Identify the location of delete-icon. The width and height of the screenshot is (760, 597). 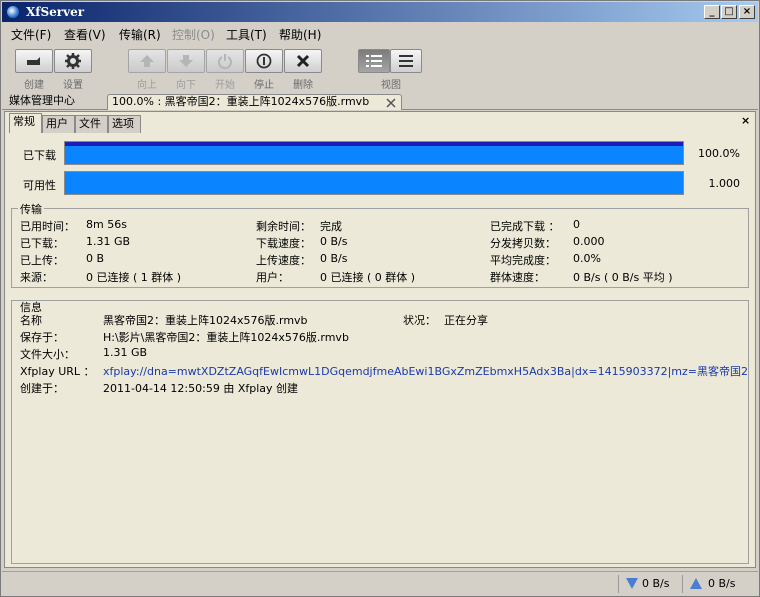
(303, 61).